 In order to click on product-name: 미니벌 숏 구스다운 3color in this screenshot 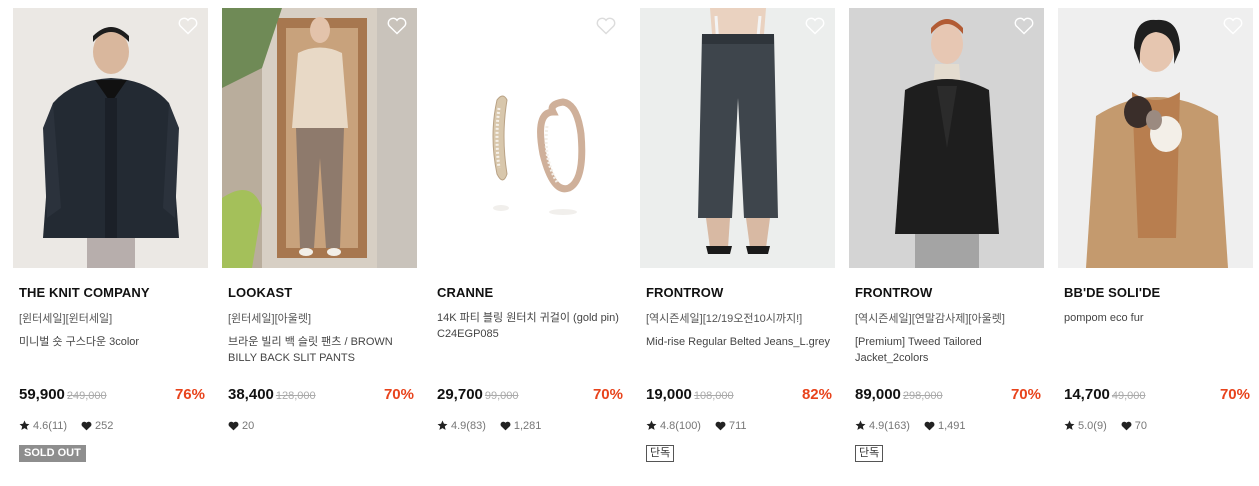, I will do `click(112, 342)`.